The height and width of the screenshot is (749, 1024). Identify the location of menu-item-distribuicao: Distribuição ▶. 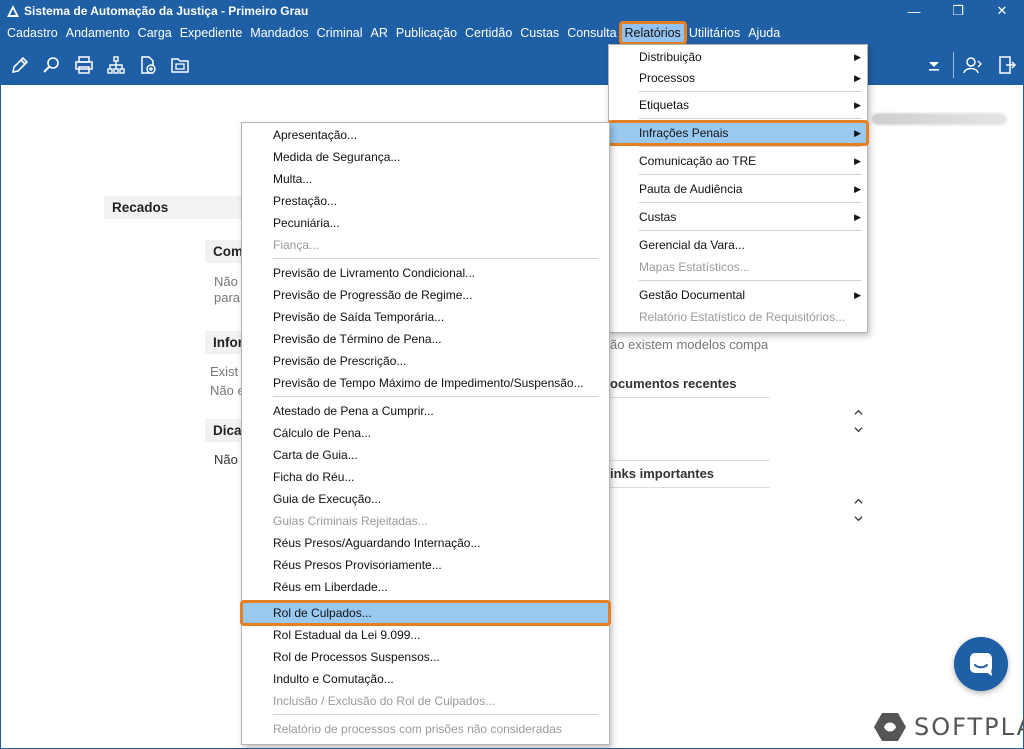
(738, 57).